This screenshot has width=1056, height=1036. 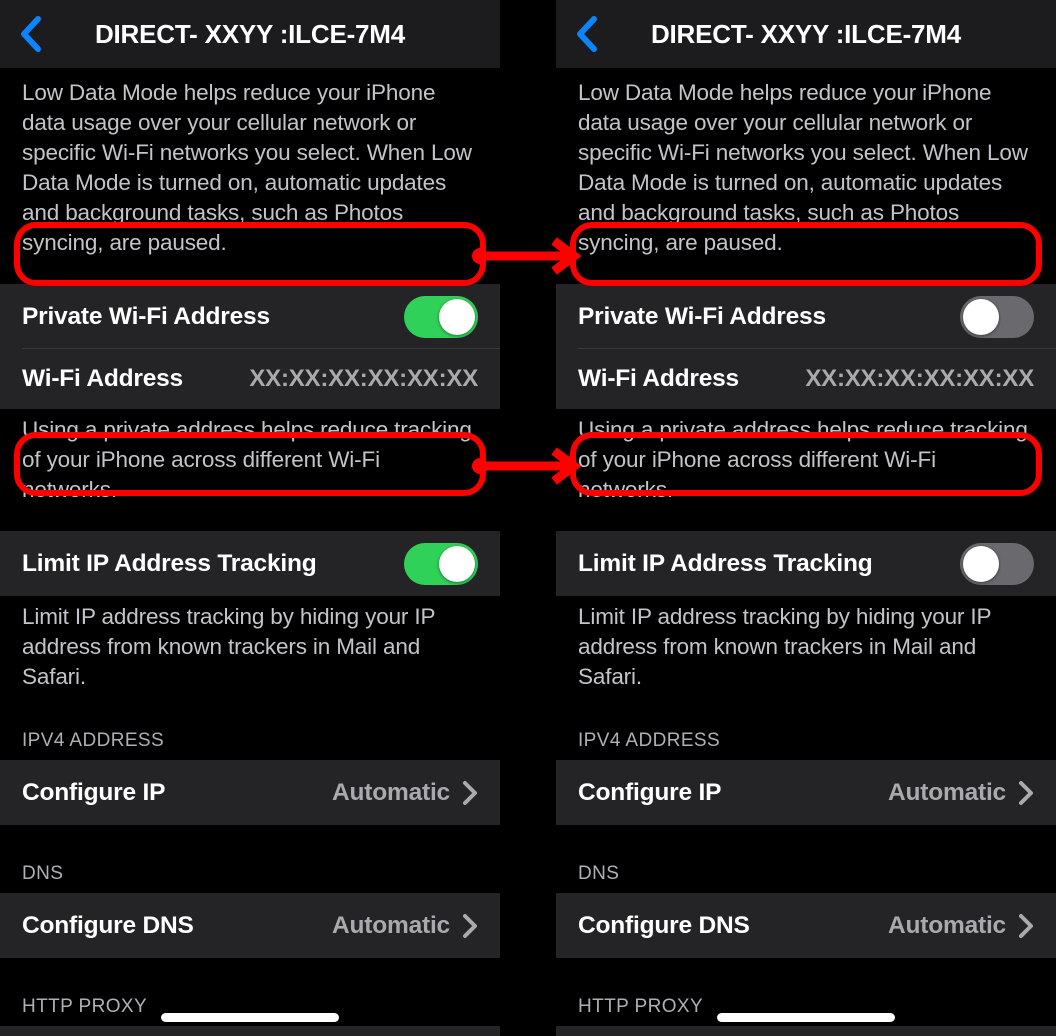 I want to click on limit-ip-group-before: Limit IP Address Tracking, so click(x=250, y=563).